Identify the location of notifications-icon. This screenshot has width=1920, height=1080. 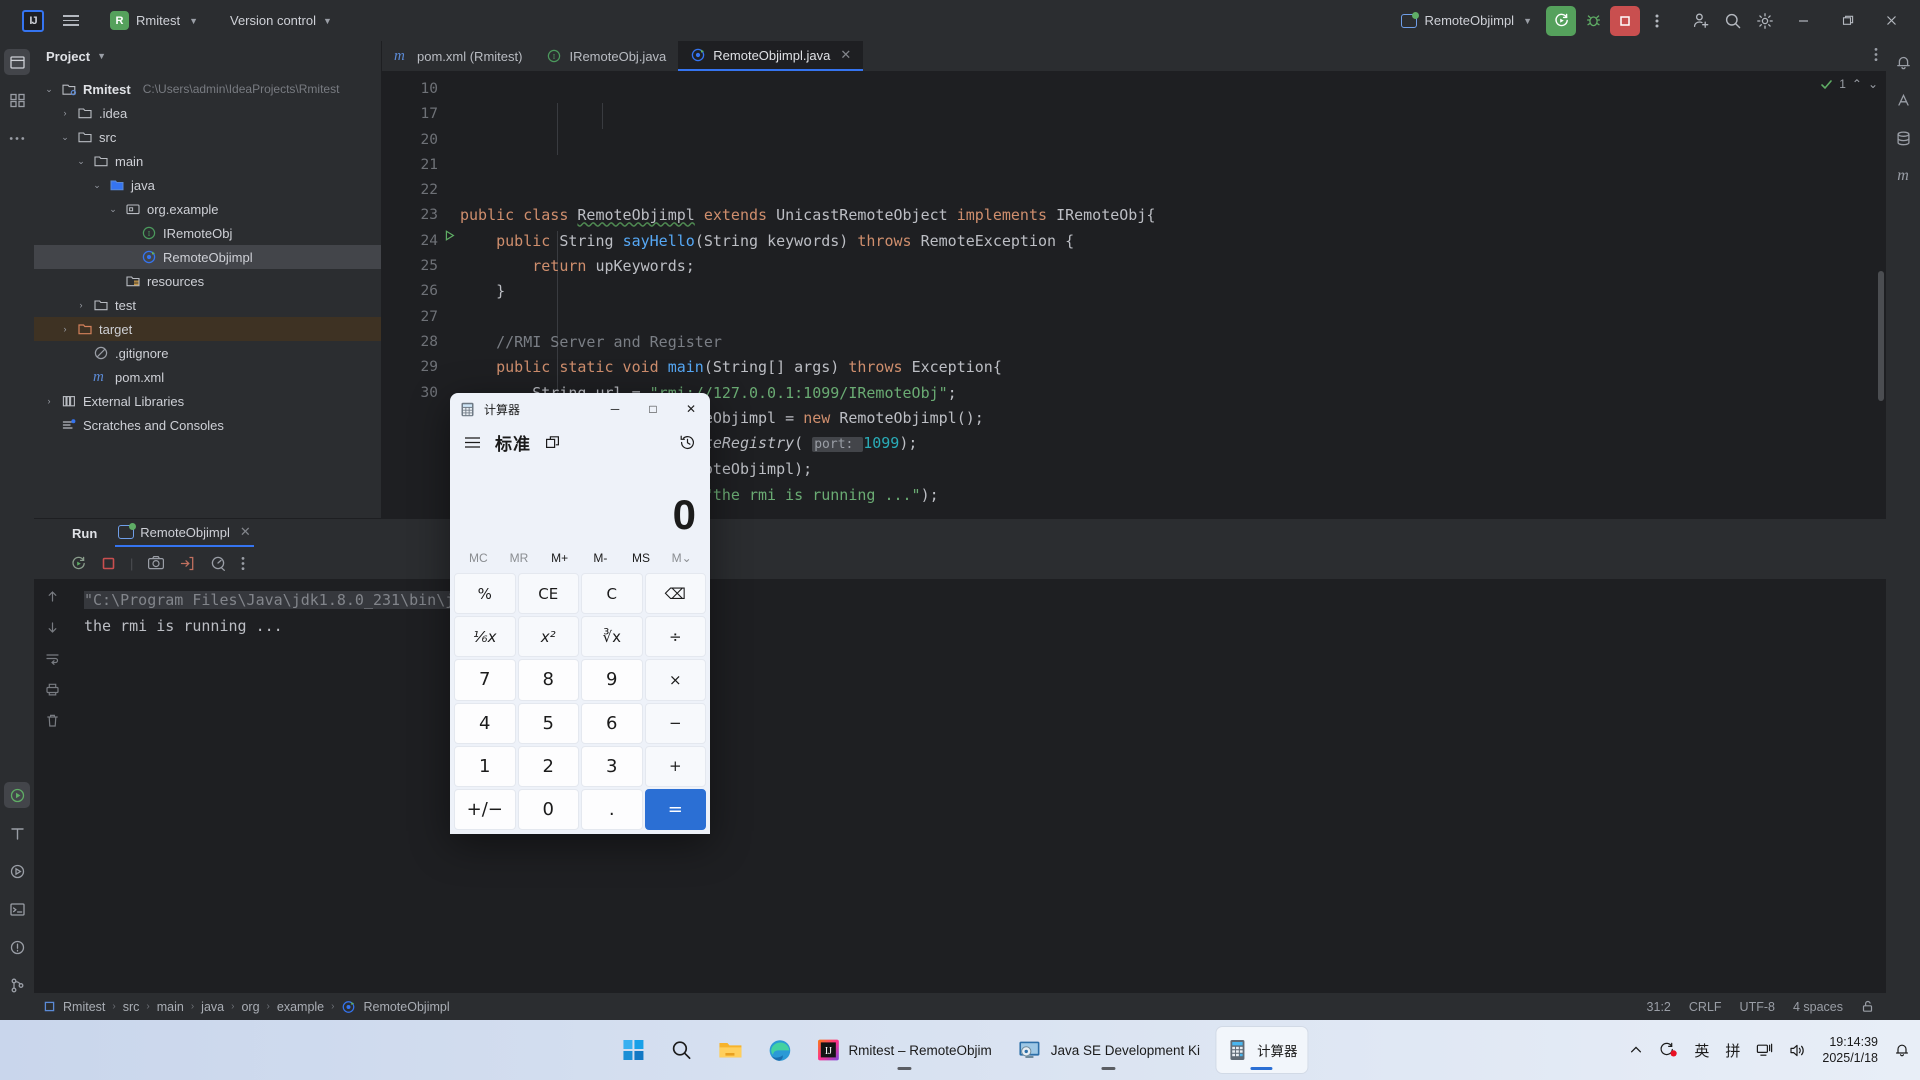
(1903, 62).